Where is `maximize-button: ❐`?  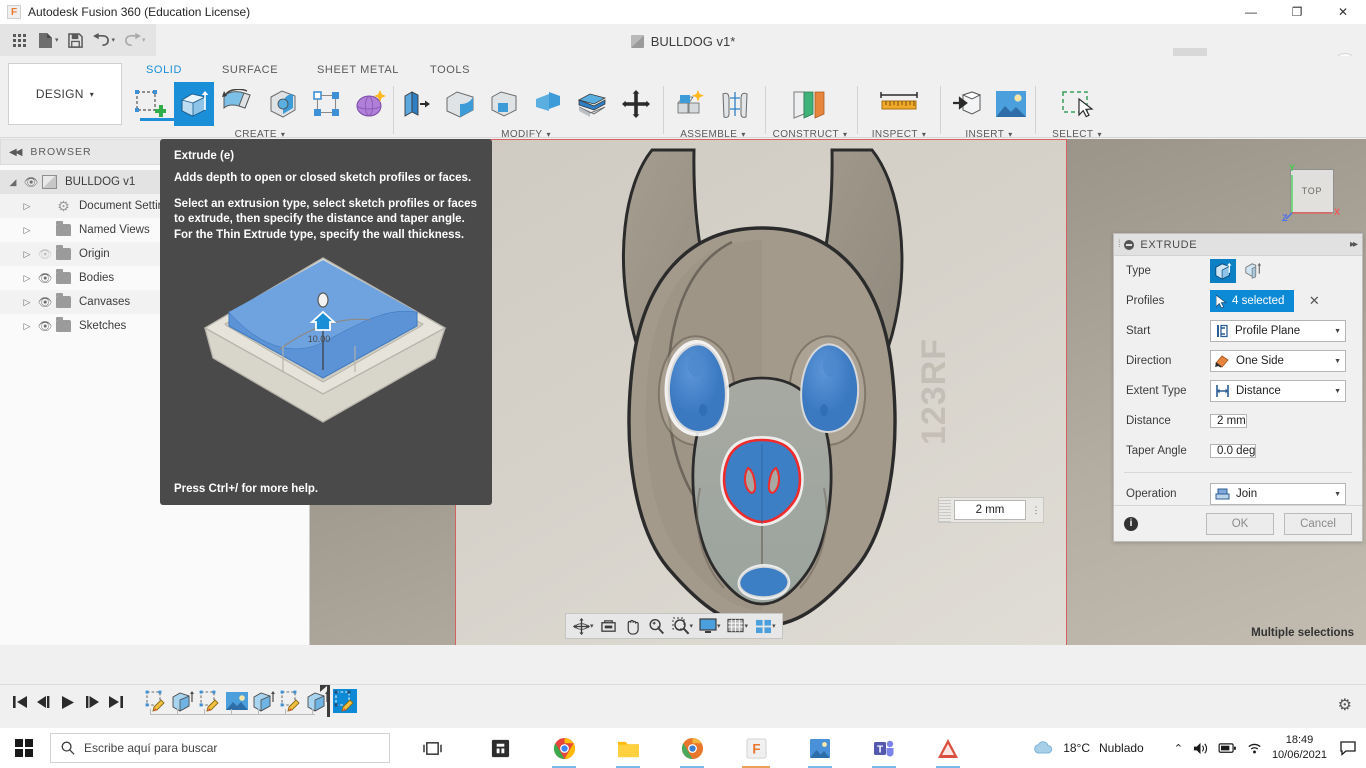
maximize-button: ❐ is located at coordinates (1297, 12).